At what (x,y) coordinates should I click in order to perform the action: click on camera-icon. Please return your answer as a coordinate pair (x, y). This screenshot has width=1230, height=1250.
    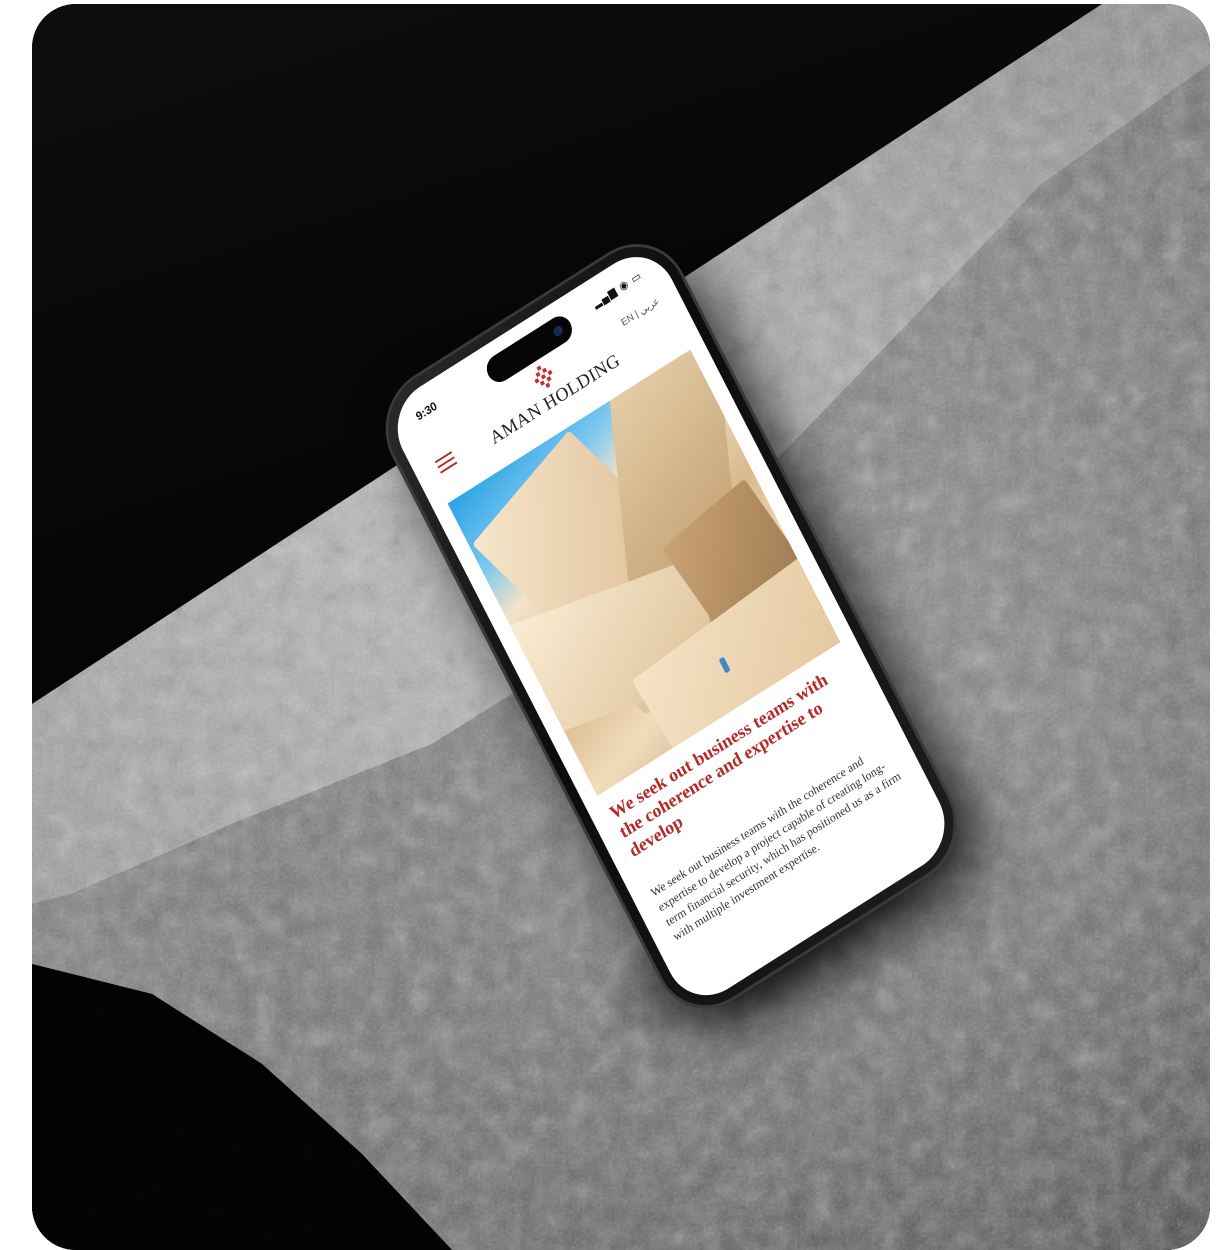
    Looking at the image, I should click on (558, 331).